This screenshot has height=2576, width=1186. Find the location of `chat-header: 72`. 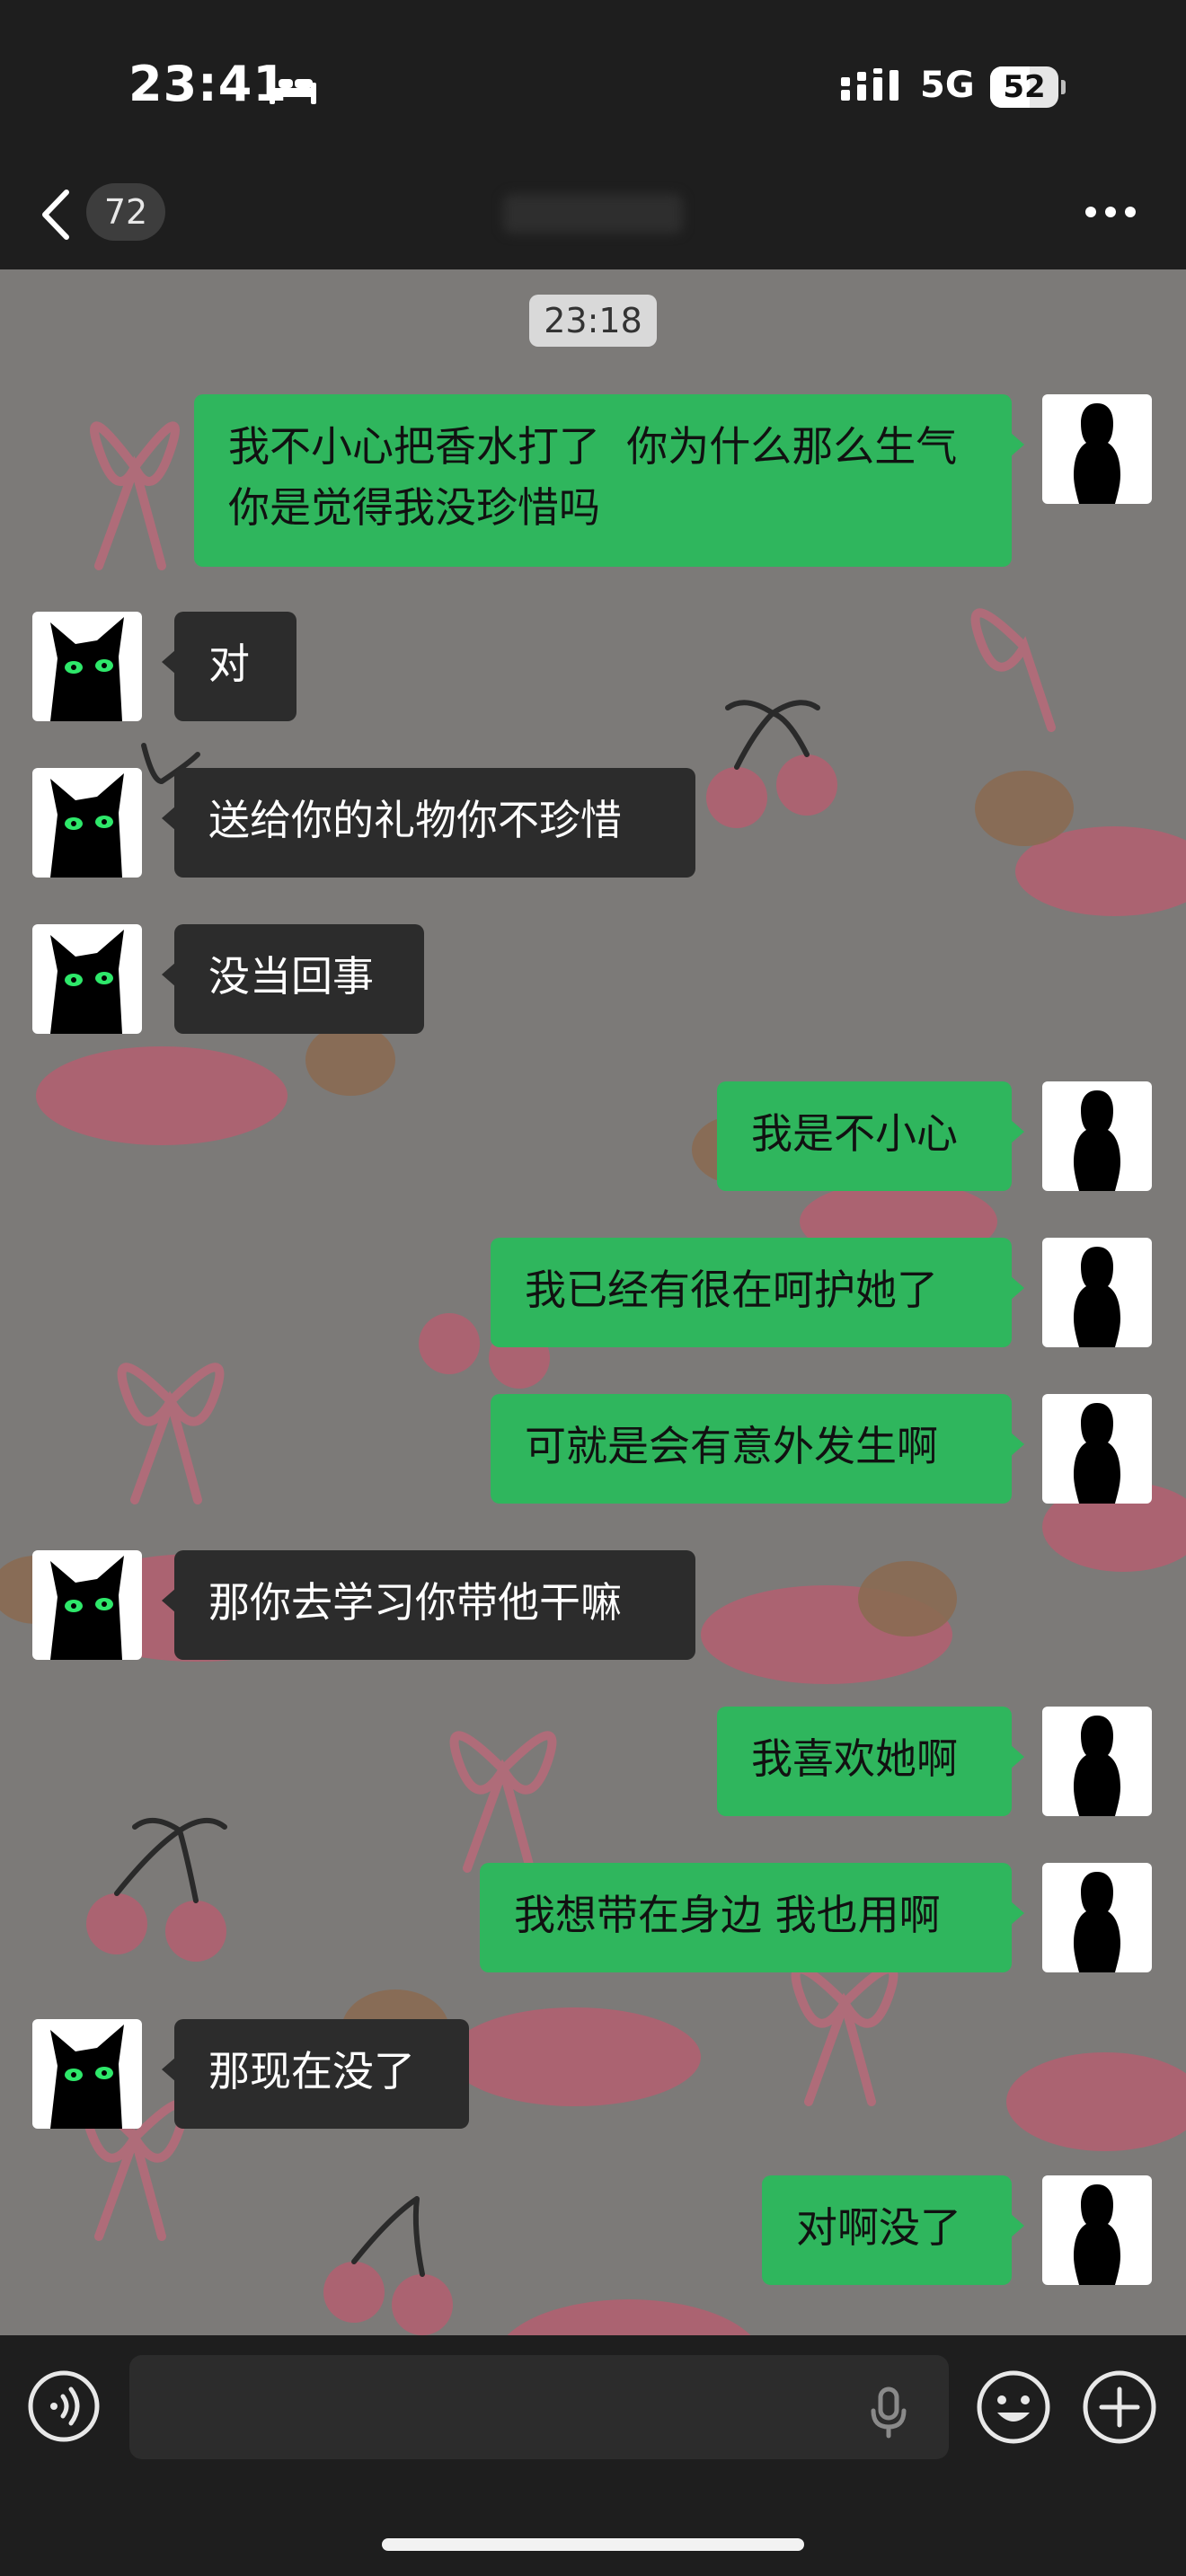

chat-header: 72 is located at coordinates (593, 215).